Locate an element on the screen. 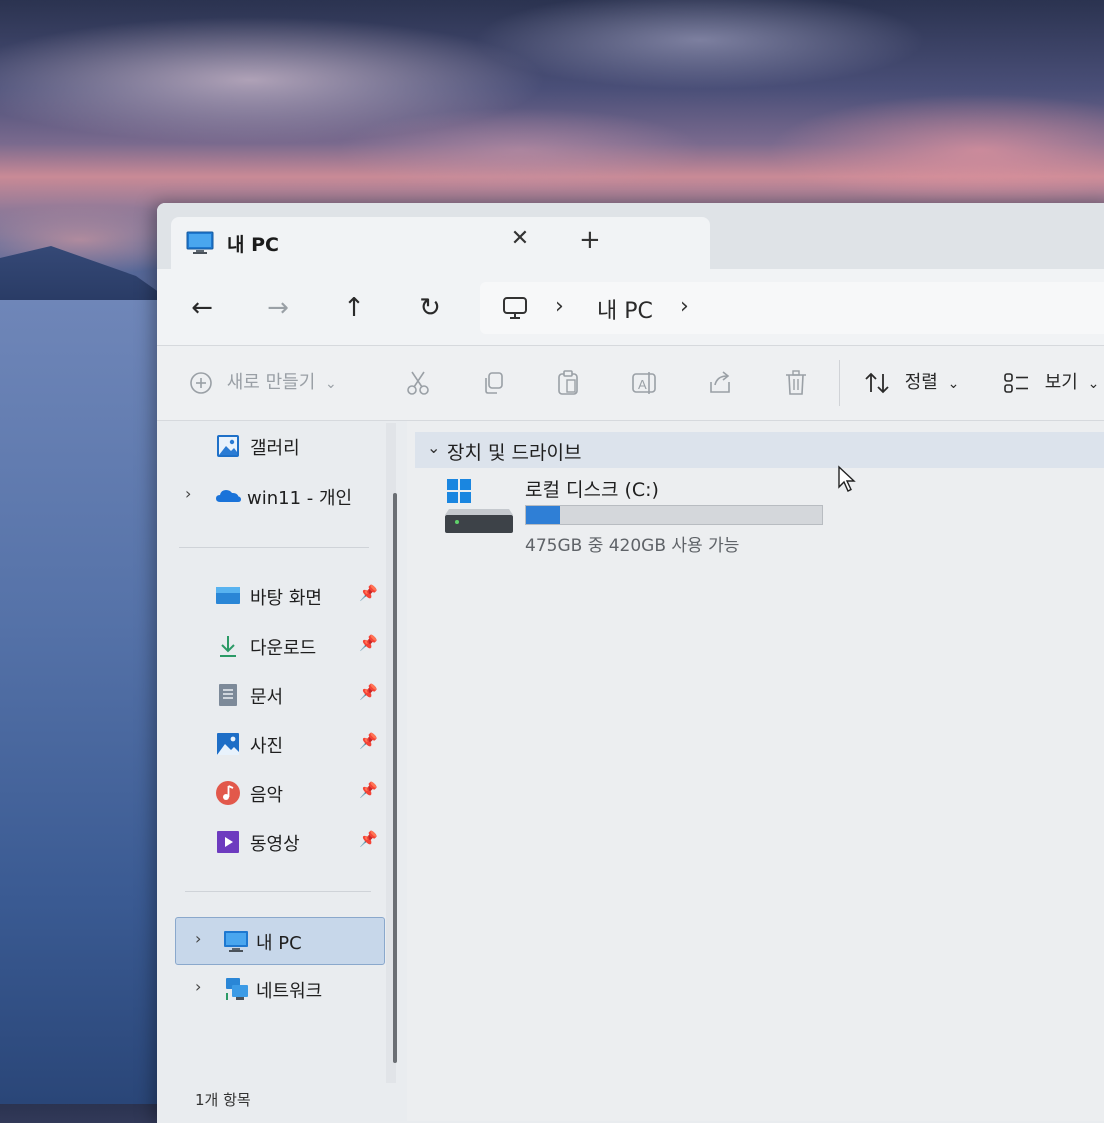 Image resolution: width=1104 pixels, height=1123 pixels. new-button: 새로 만들기 ⌄ is located at coordinates (263, 383).